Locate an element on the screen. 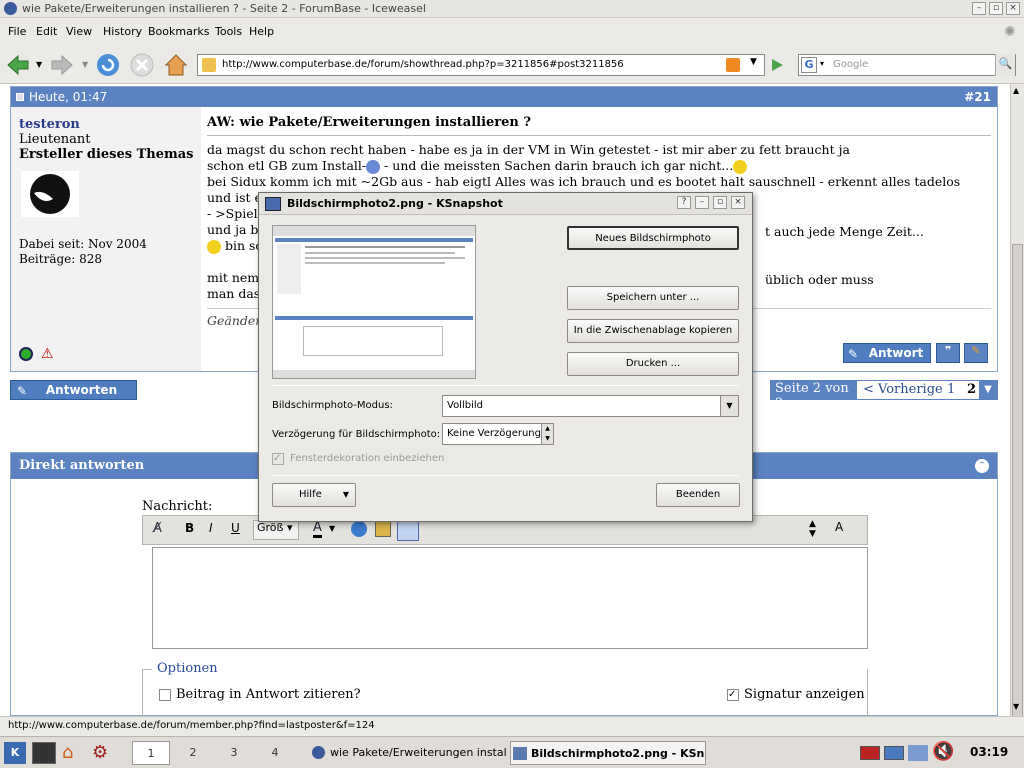  underline-icon: U is located at coordinates (235, 528).